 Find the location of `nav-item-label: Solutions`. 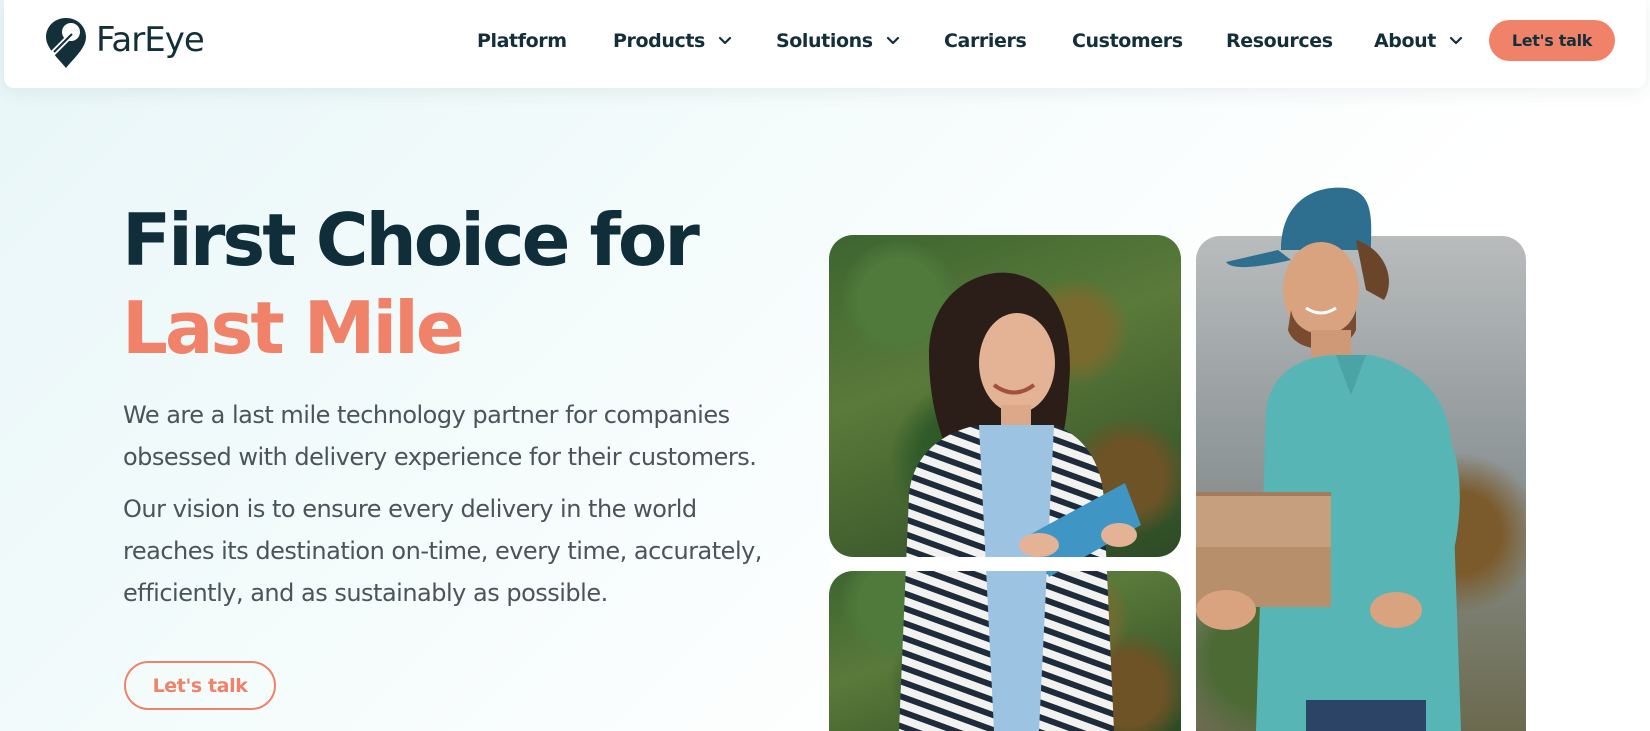

nav-item-label: Solutions is located at coordinates (824, 41).